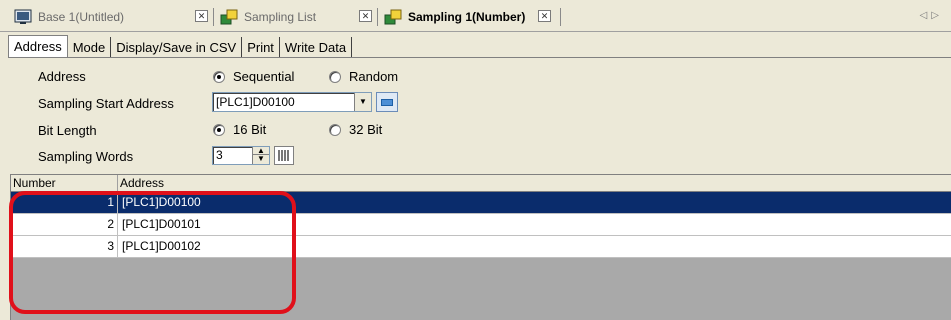 The height and width of the screenshot is (320, 951). I want to click on screen-icon, so click(23, 16).